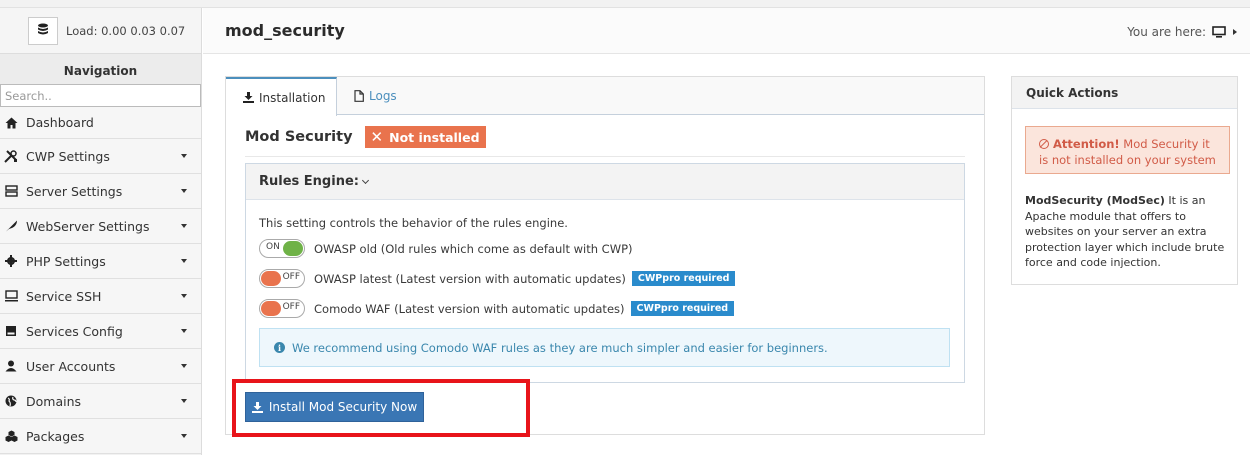 Image resolution: width=1250 pixels, height=455 pixels. I want to click on sidebar-item-label: CWP Settings, so click(68, 156).